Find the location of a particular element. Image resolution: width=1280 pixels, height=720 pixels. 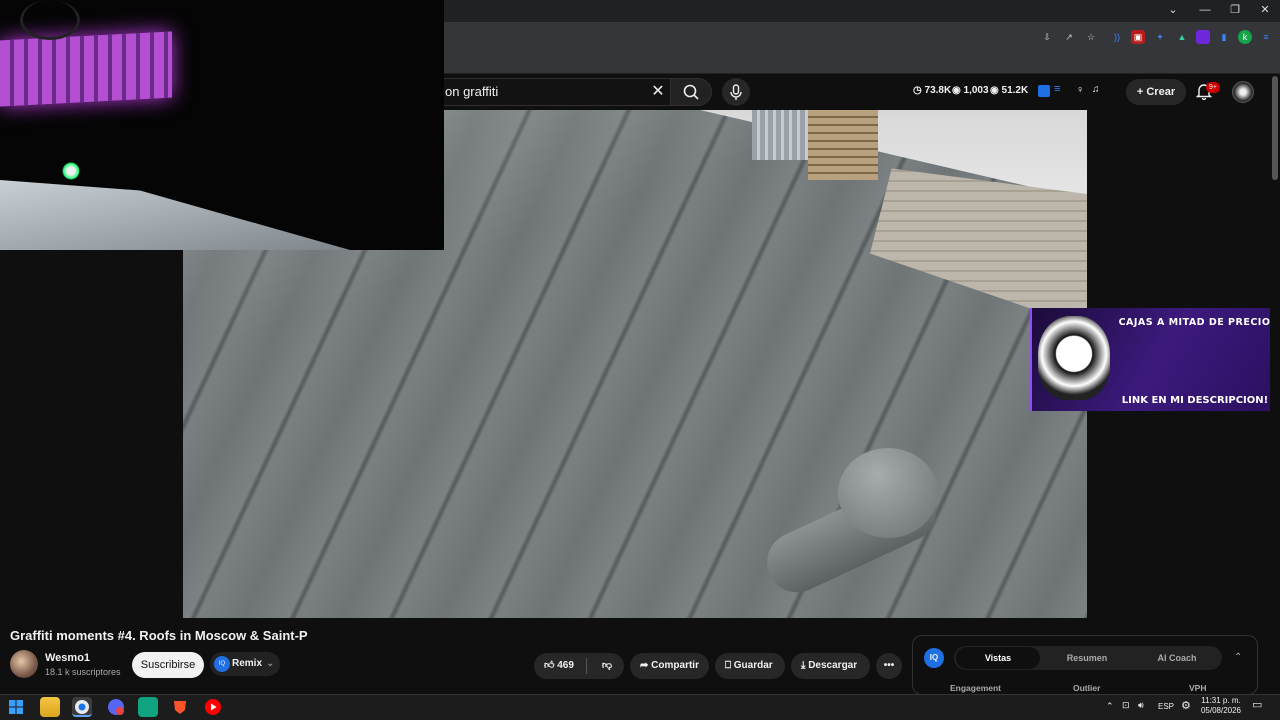

collapse-panel-icon: ⌃ is located at coordinates (1238, 657).